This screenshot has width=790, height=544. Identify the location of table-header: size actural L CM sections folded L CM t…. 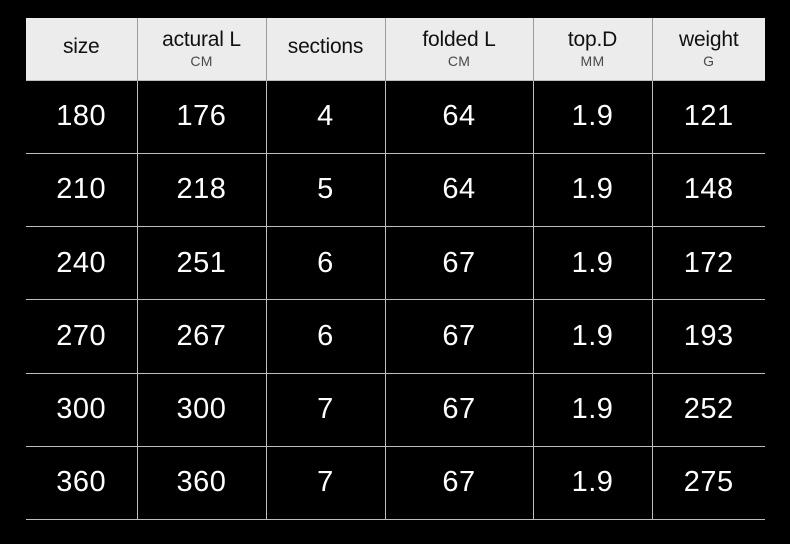
(395, 49).